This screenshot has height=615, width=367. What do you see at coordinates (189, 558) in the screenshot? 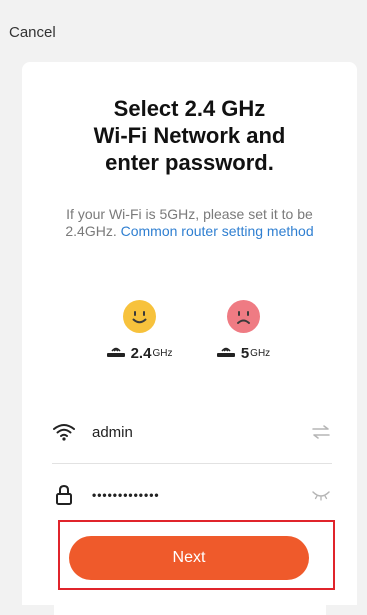
I see `next-button: Next` at bounding box center [189, 558].